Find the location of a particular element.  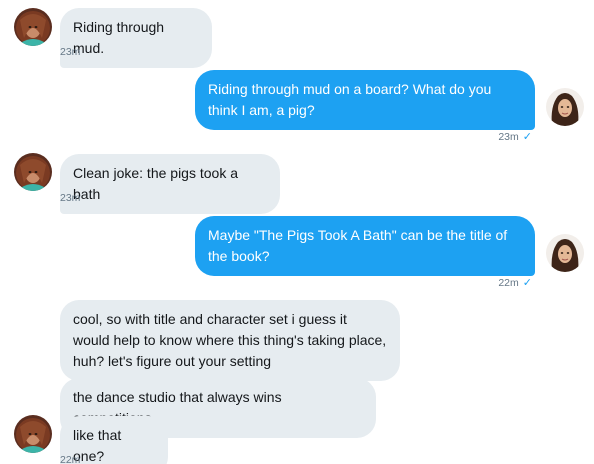

message-text: Clean joke: the pigs took a bath is located at coordinates (155, 183).